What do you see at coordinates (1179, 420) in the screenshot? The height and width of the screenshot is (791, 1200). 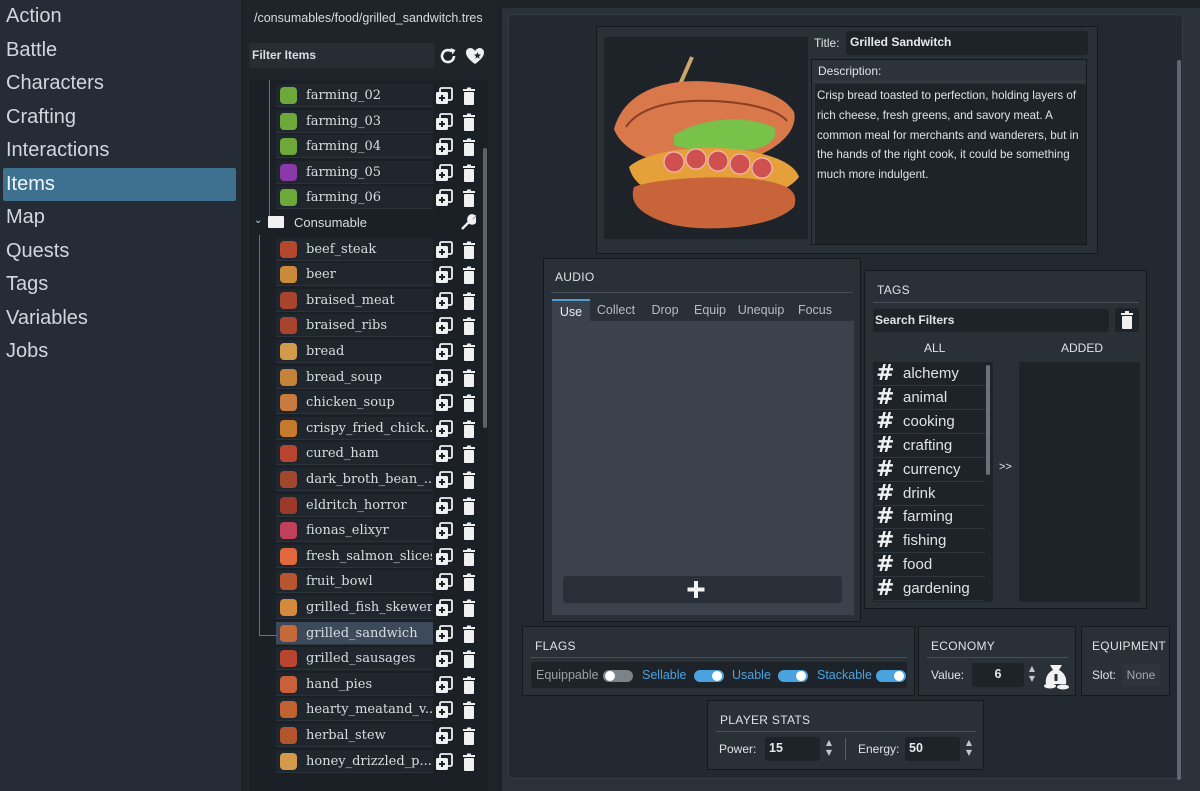 I see `editor-scrollbar` at bounding box center [1179, 420].